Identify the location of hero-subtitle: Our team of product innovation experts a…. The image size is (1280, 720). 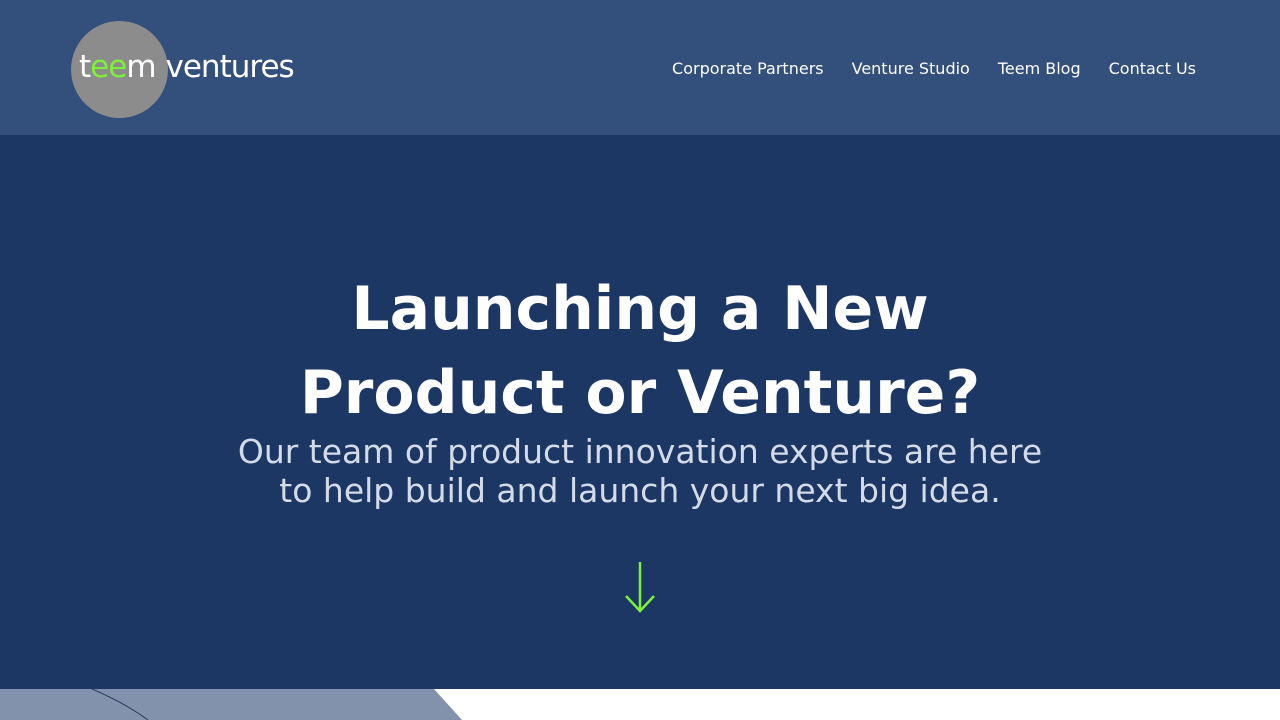
(640, 471).